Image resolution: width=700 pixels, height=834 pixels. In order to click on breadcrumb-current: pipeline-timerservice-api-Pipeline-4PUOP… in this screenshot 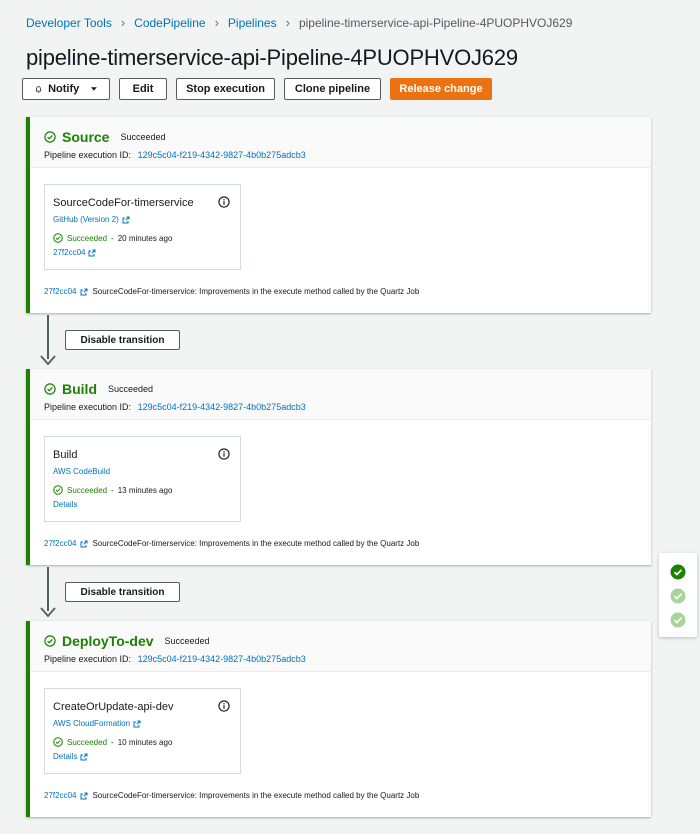, I will do `click(435, 22)`.